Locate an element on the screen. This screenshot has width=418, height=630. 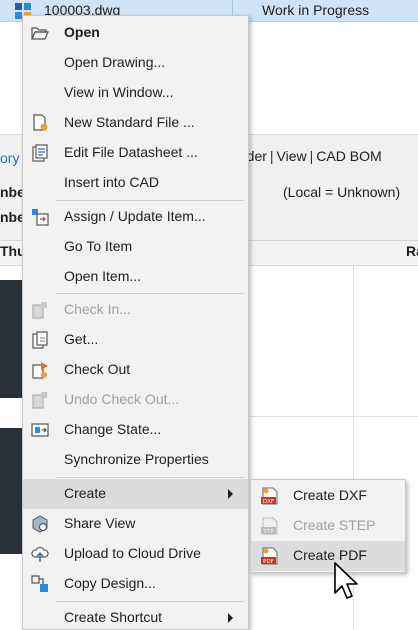
column-header-right: Ra is located at coordinates (412, 251).